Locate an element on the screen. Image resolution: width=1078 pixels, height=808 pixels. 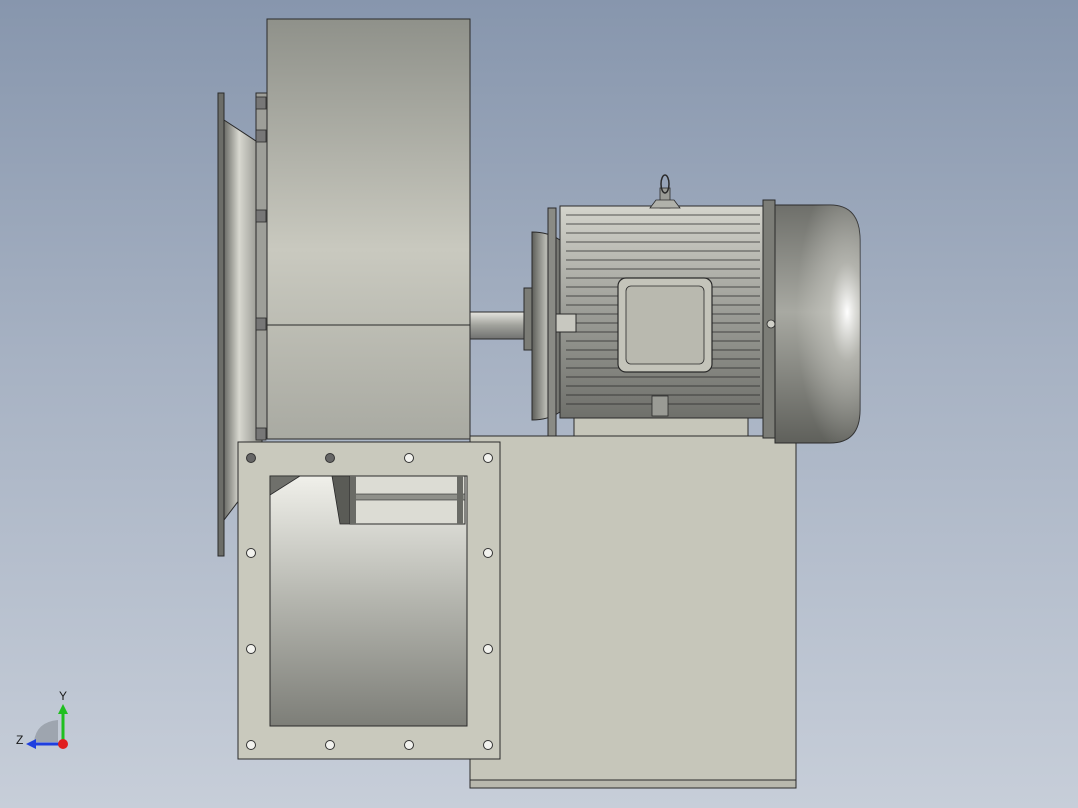
electric-motor is located at coordinates (692, 309).